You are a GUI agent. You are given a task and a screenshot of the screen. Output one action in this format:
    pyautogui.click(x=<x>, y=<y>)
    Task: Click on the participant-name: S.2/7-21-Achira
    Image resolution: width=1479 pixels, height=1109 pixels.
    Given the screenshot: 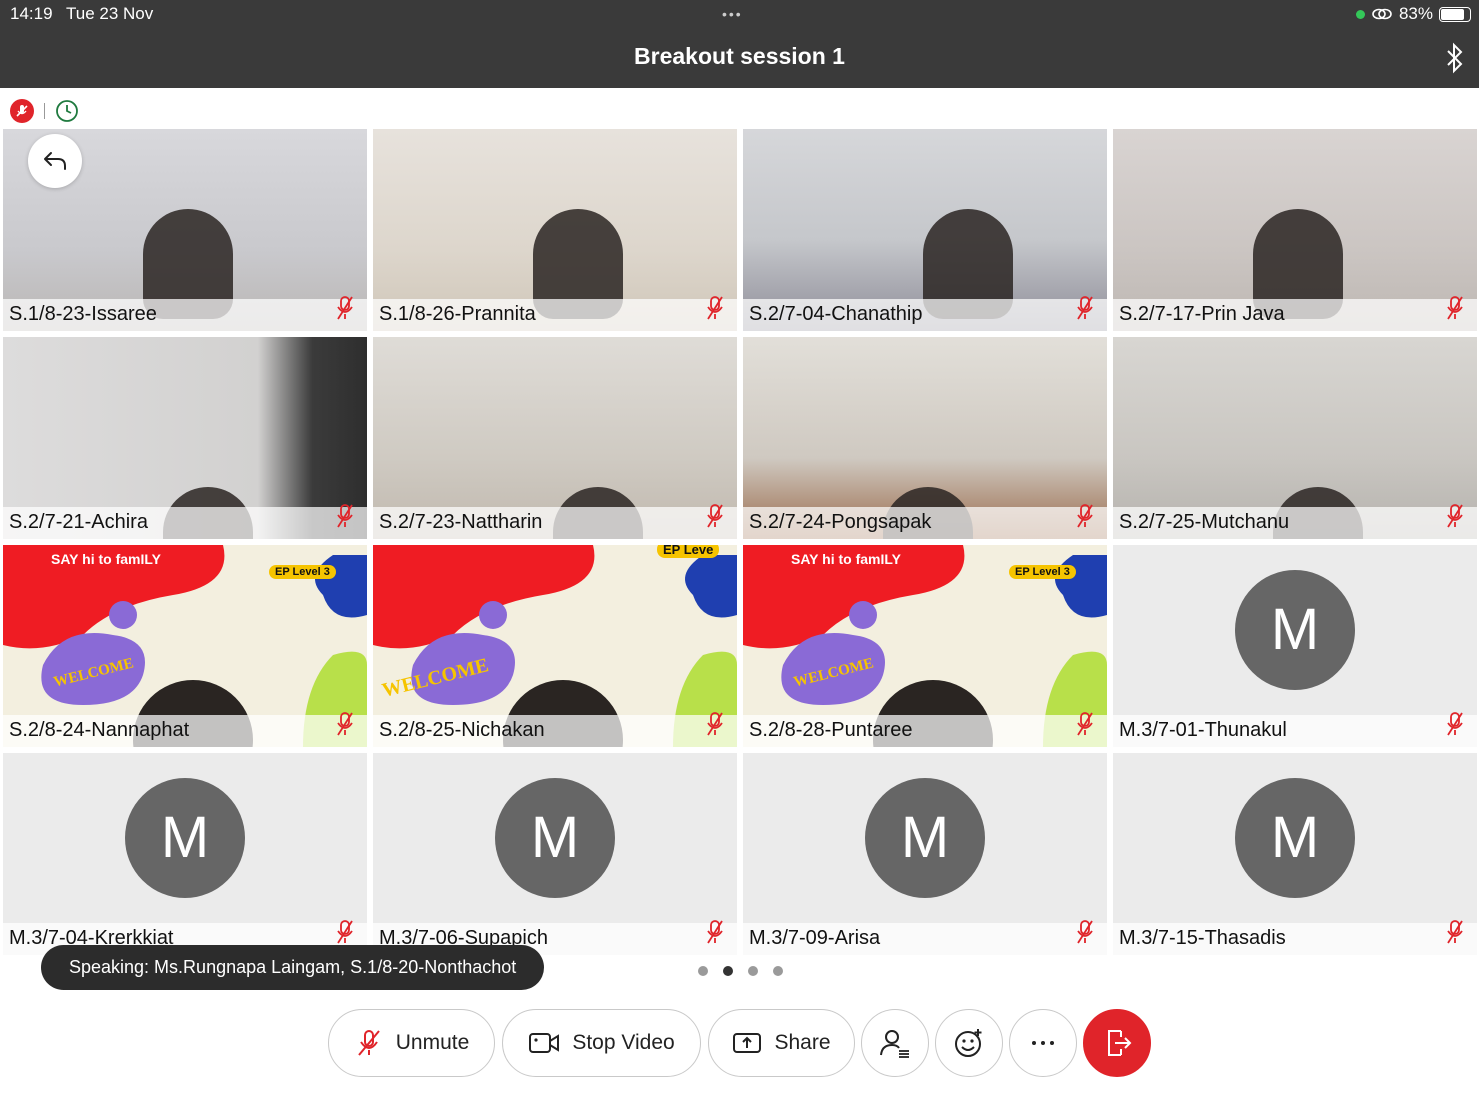 What is the action you would take?
    pyautogui.click(x=78, y=522)
    